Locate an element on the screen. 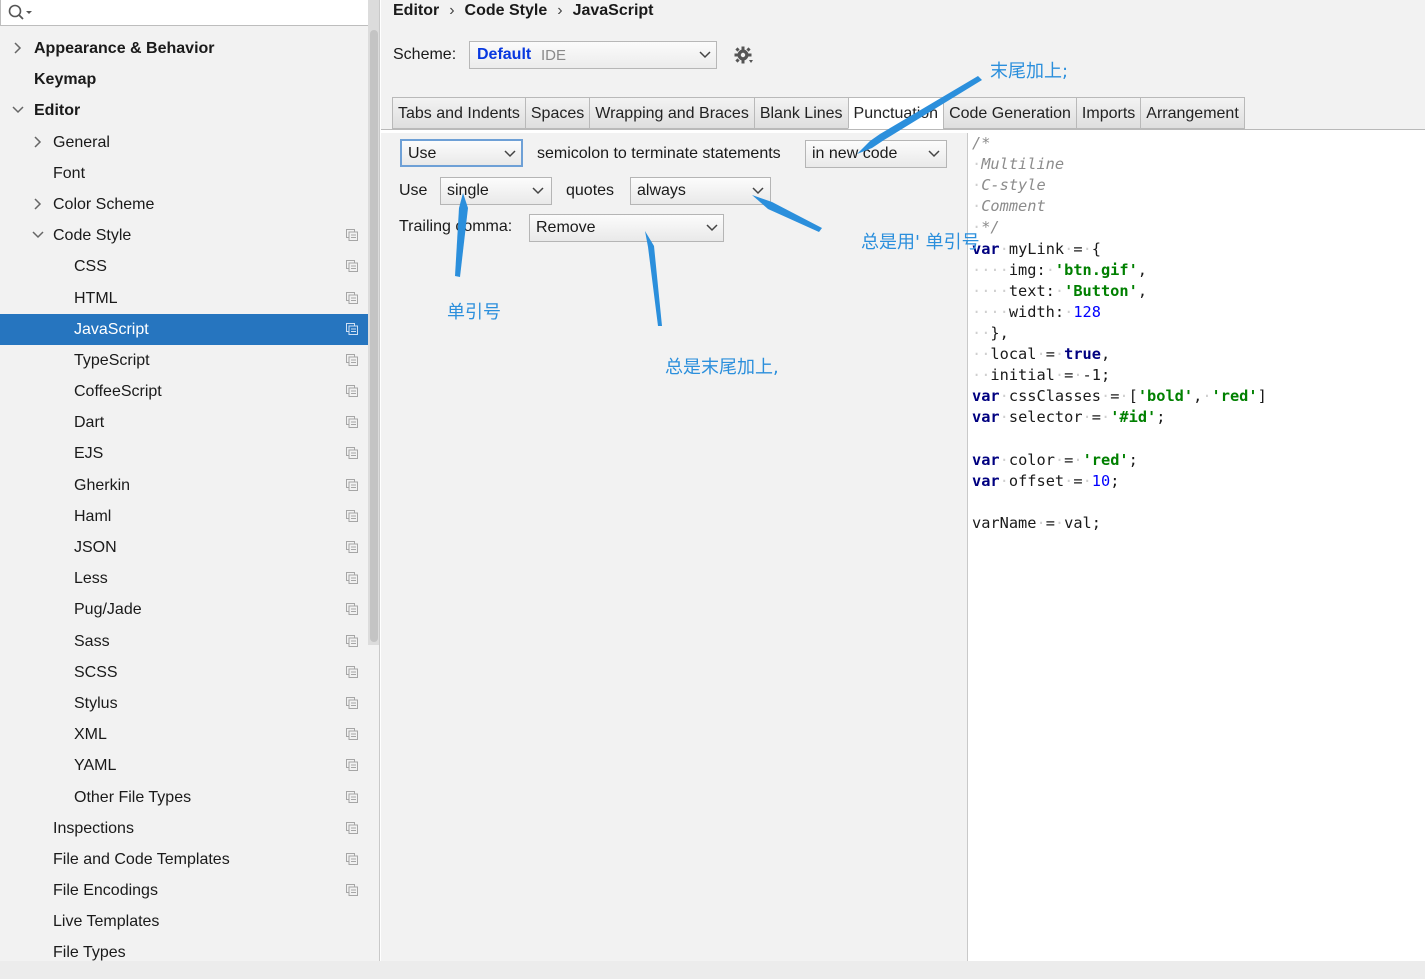 This screenshot has width=1425, height=979. code-line: var·selector·=·'#id'; is located at coordinates (1068, 417).